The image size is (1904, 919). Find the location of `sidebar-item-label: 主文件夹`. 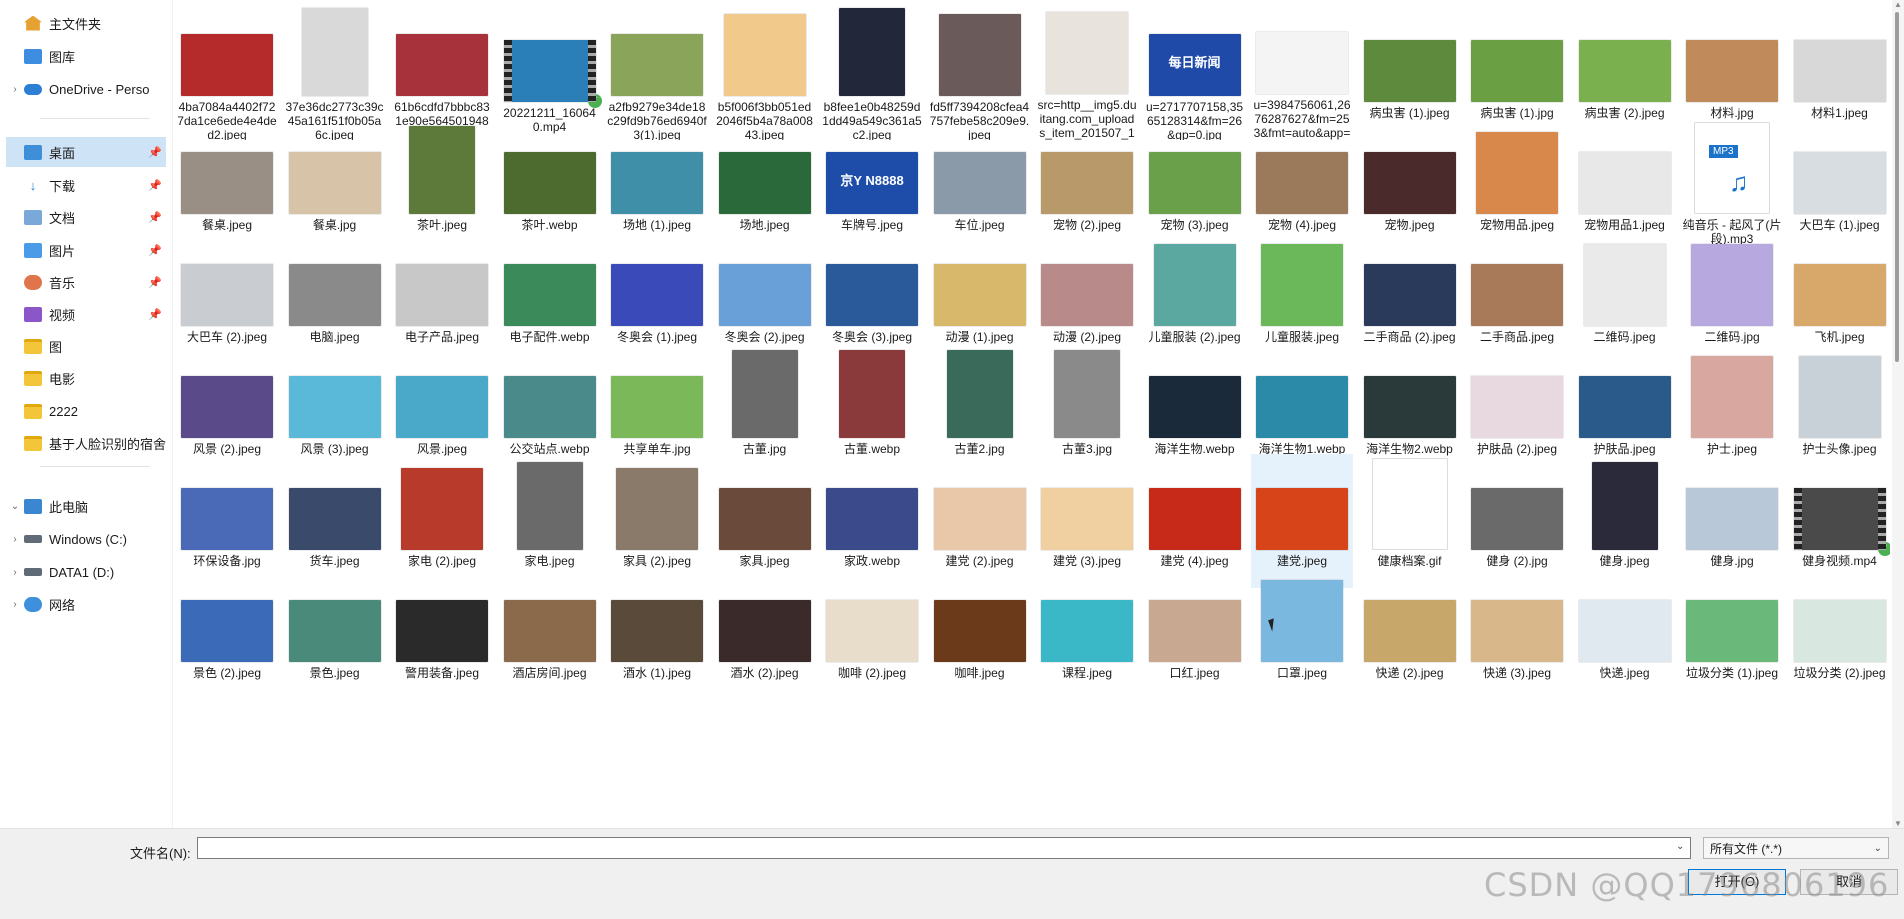

sidebar-item-label: 主文件夹 is located at coordinates (75, 24).